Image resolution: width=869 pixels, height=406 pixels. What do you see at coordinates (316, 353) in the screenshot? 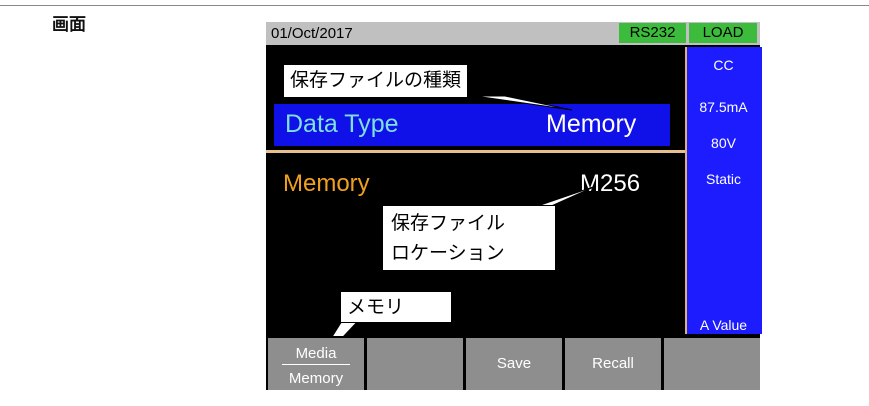
I see `softkey1-top-label: Media` at bounding box center [316, 353].